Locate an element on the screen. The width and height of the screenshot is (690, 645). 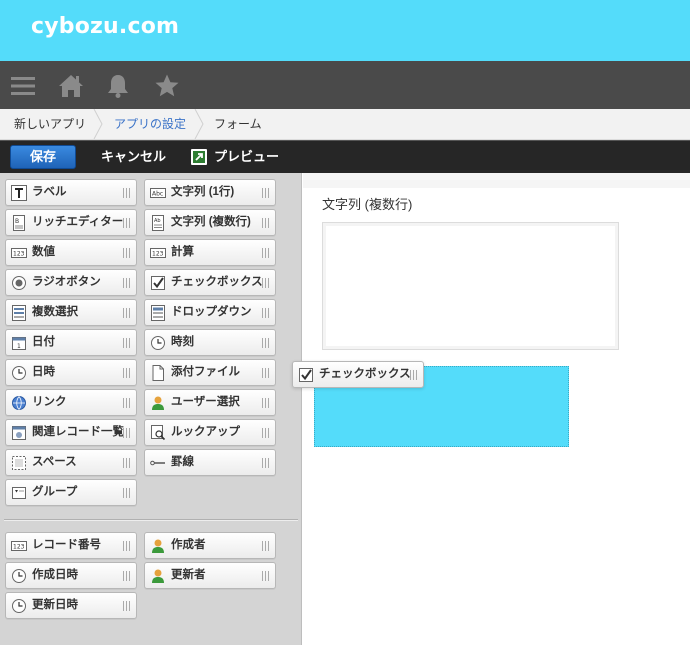
number-icon: 123 is located at coordinates (19, 253).